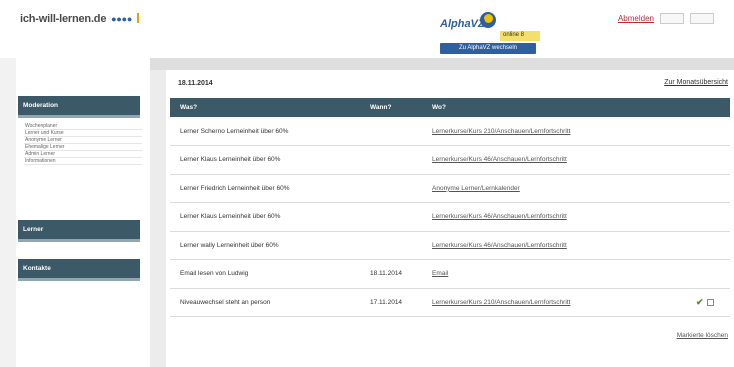 This screenshot has height=367, width=734. Describe the element at coordinates (8, 212) in the screenshot. I see `left-gutter` at that location.